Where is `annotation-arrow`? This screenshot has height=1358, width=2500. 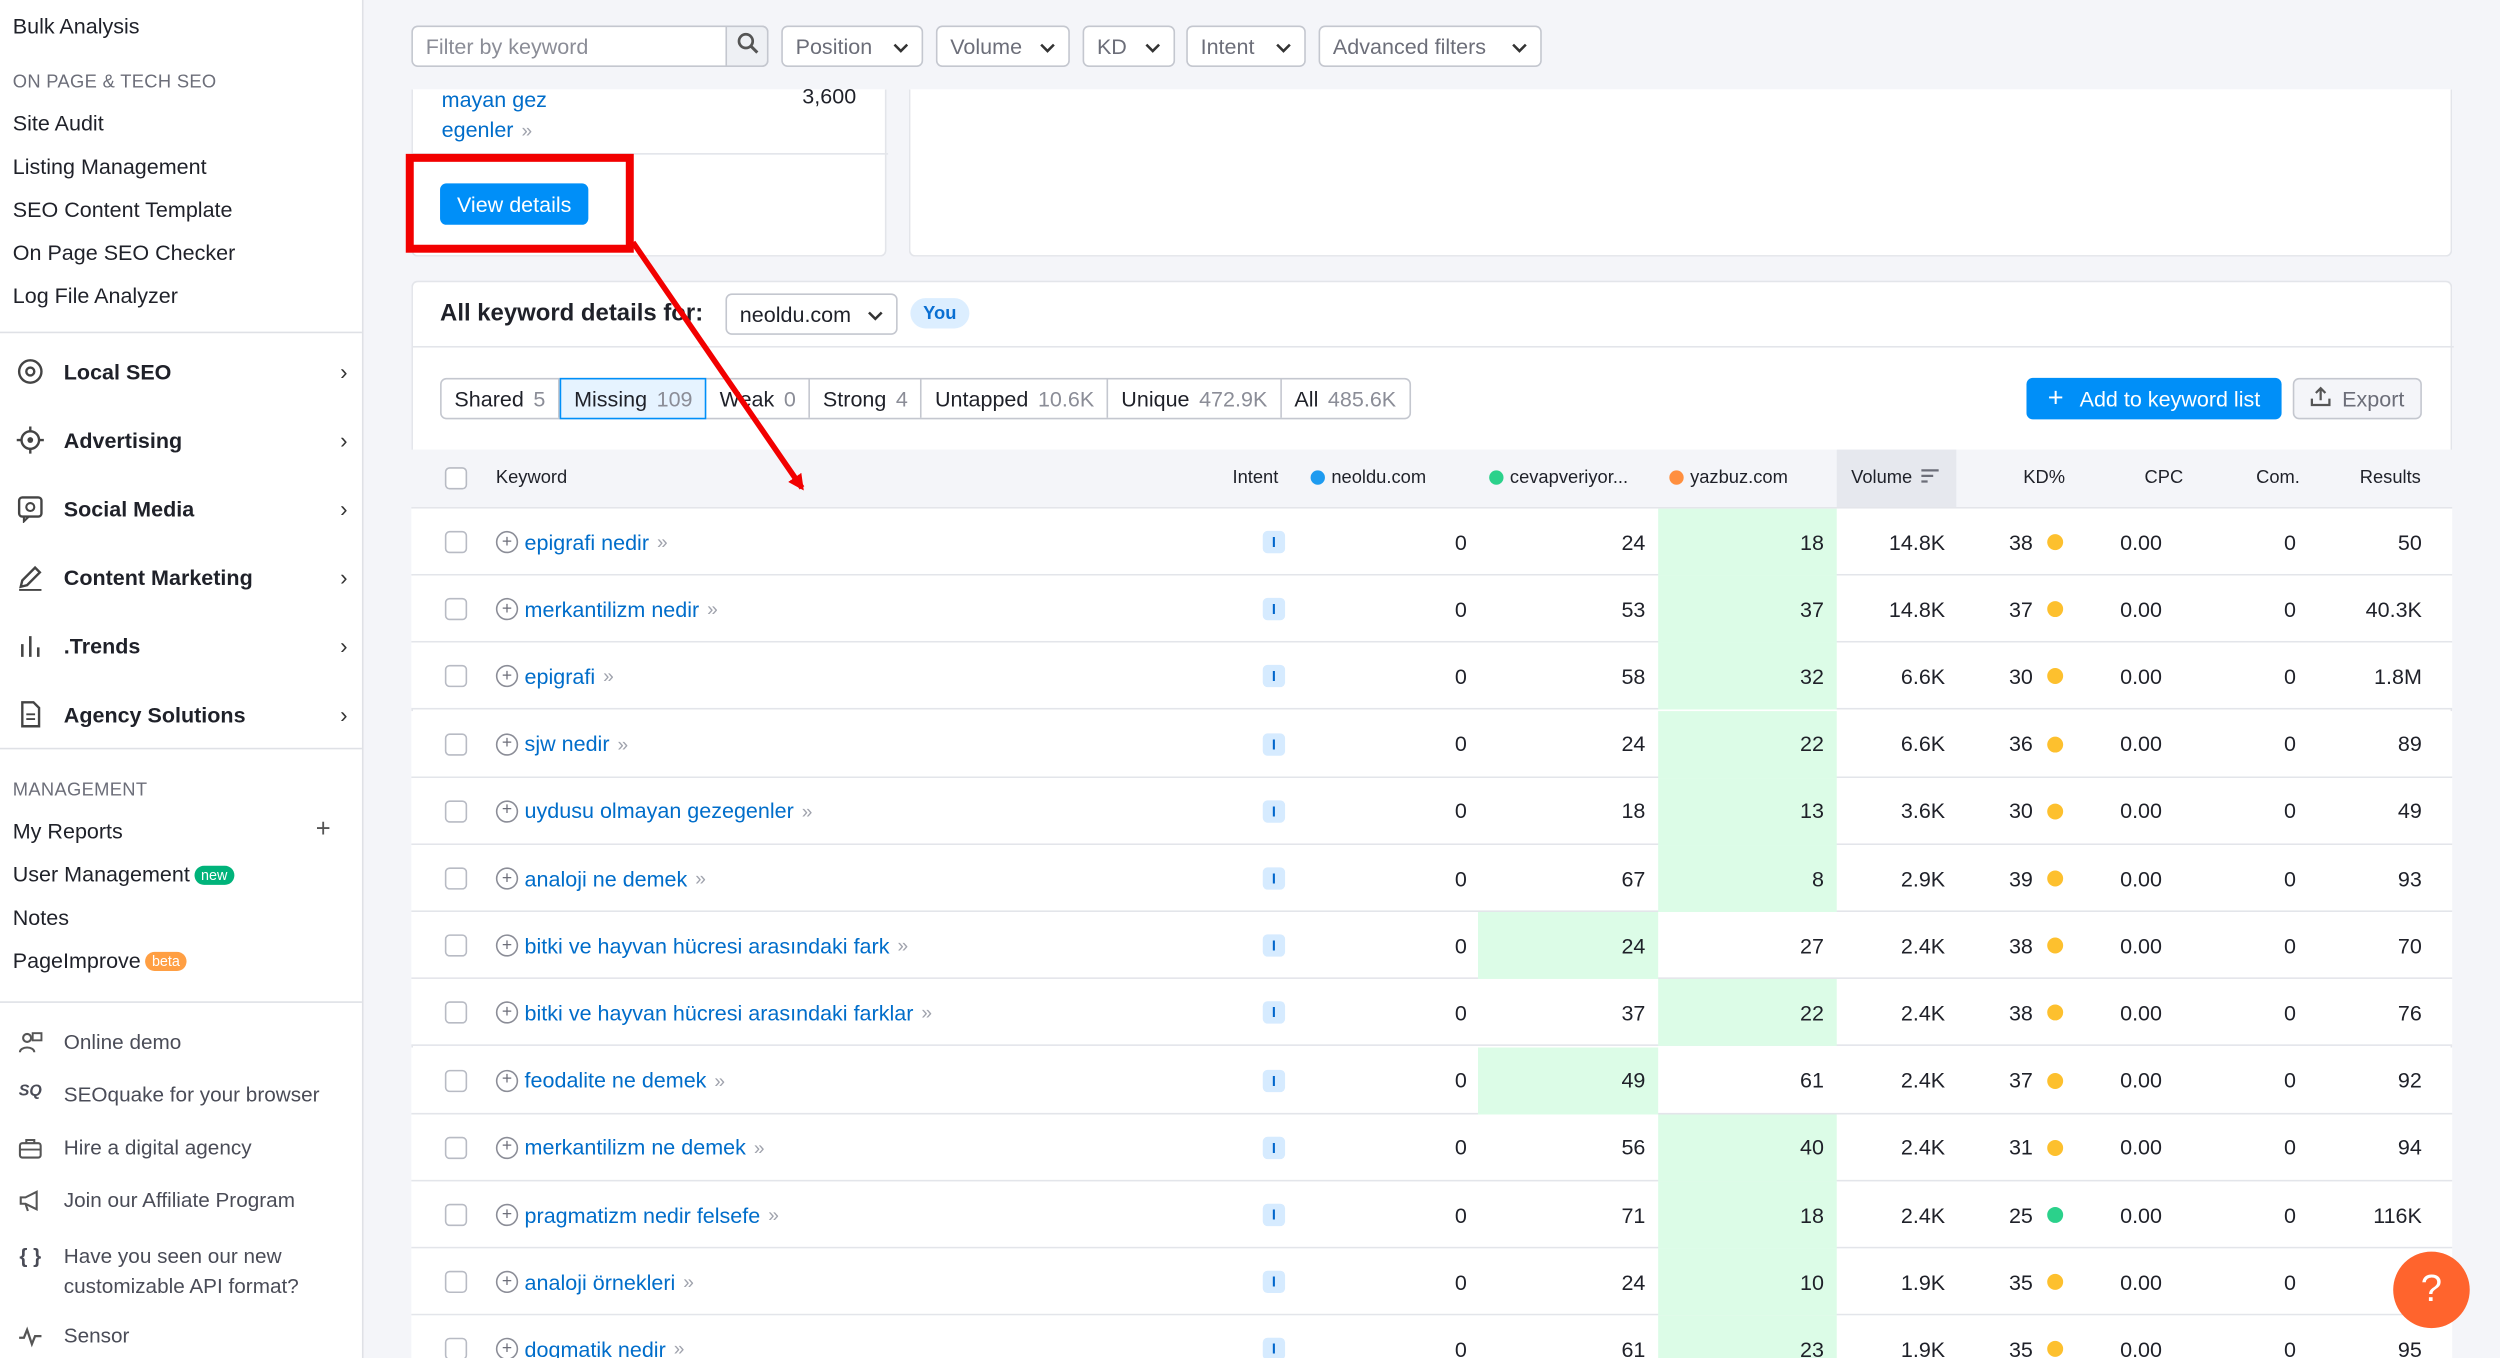
annotation-arrow is located at coordinates (717, 365).